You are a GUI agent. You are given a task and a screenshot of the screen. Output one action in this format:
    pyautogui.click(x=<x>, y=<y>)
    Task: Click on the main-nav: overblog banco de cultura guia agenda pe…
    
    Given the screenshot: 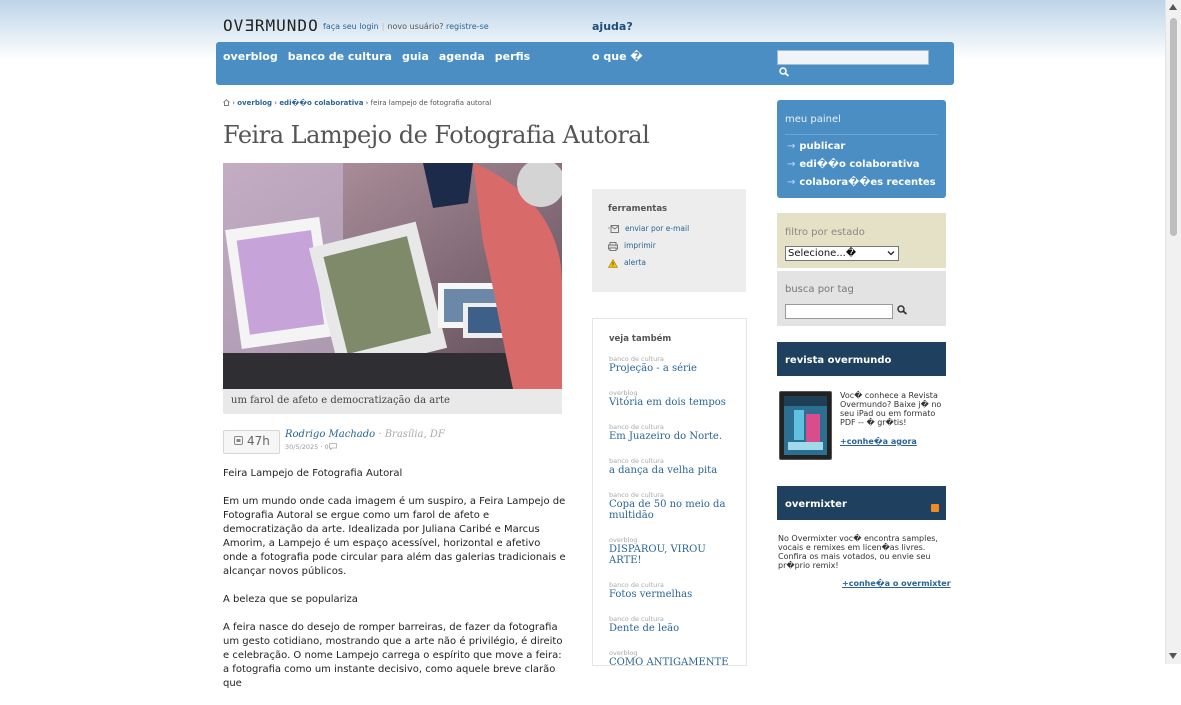 What is the action you would take?
    pyautogui.click(x=585, y=63)
    